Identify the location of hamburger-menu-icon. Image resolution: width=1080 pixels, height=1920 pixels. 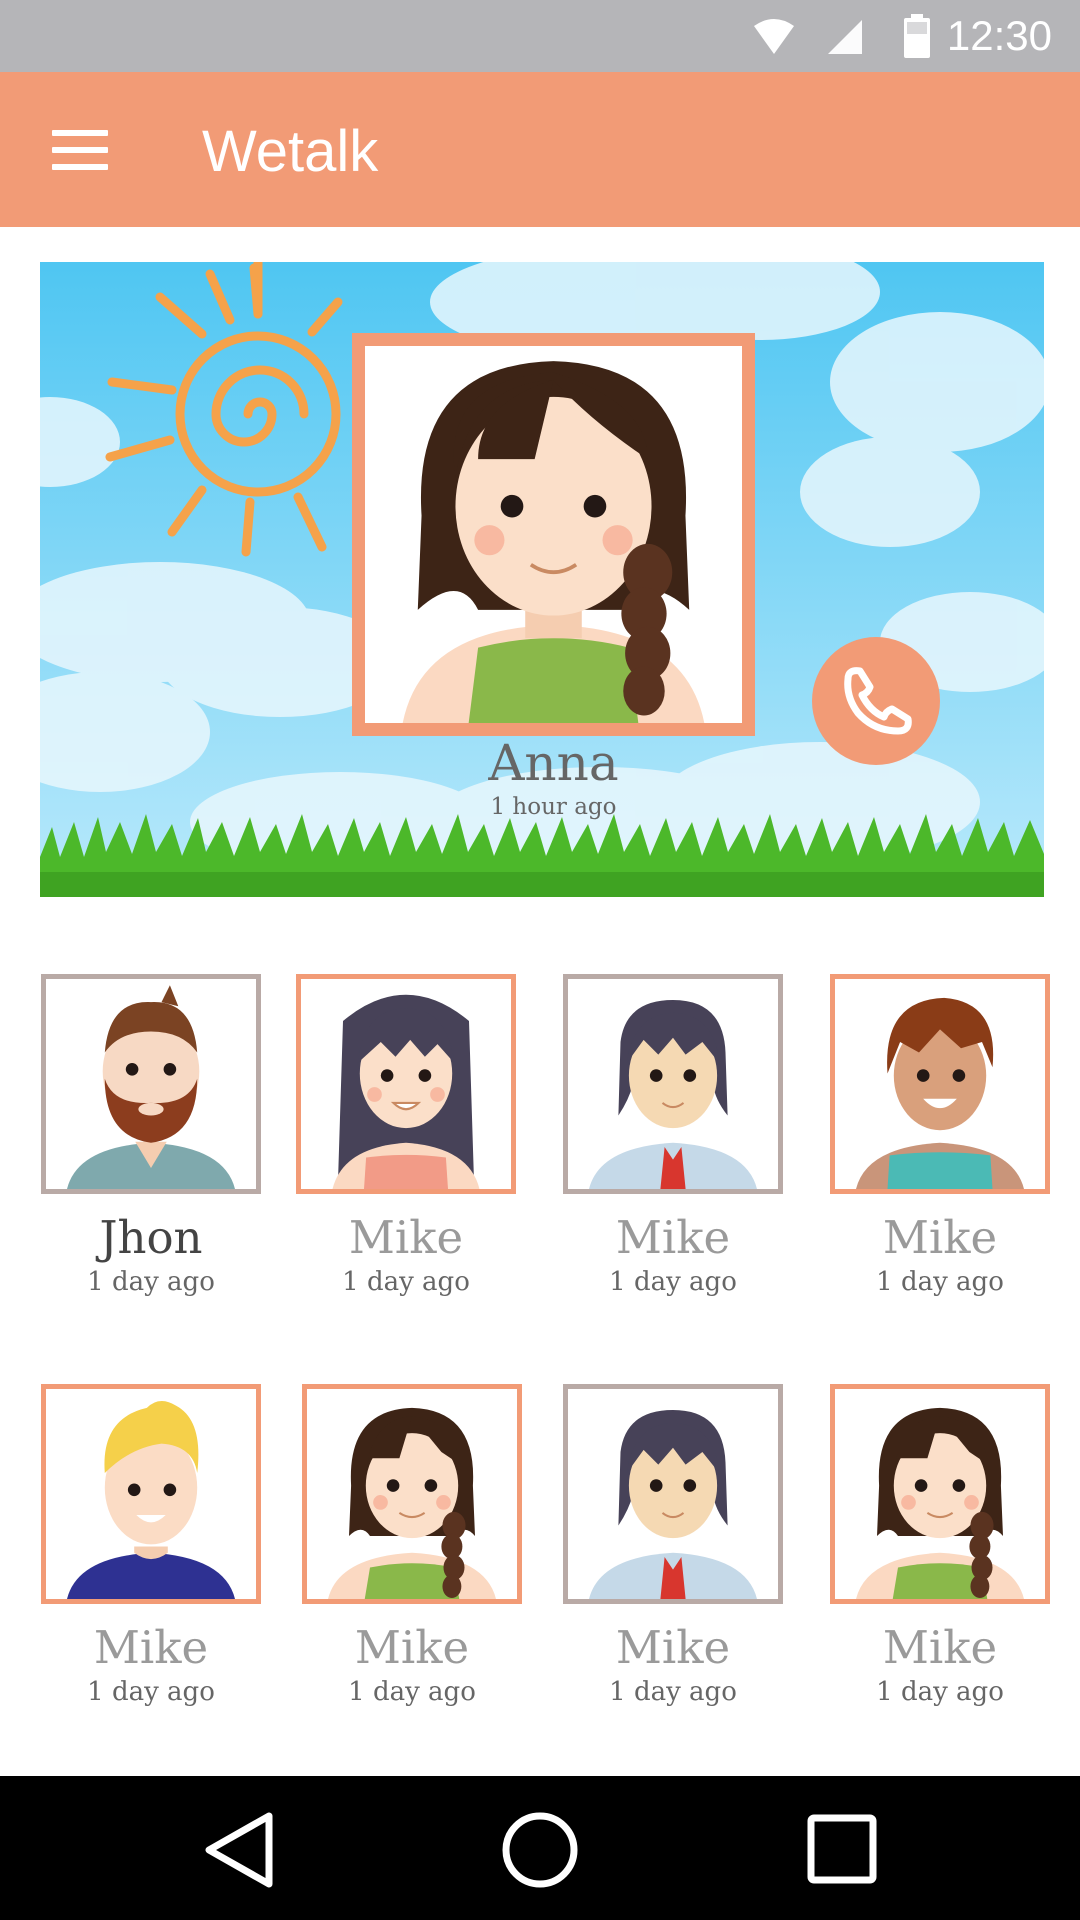
(80, 150).